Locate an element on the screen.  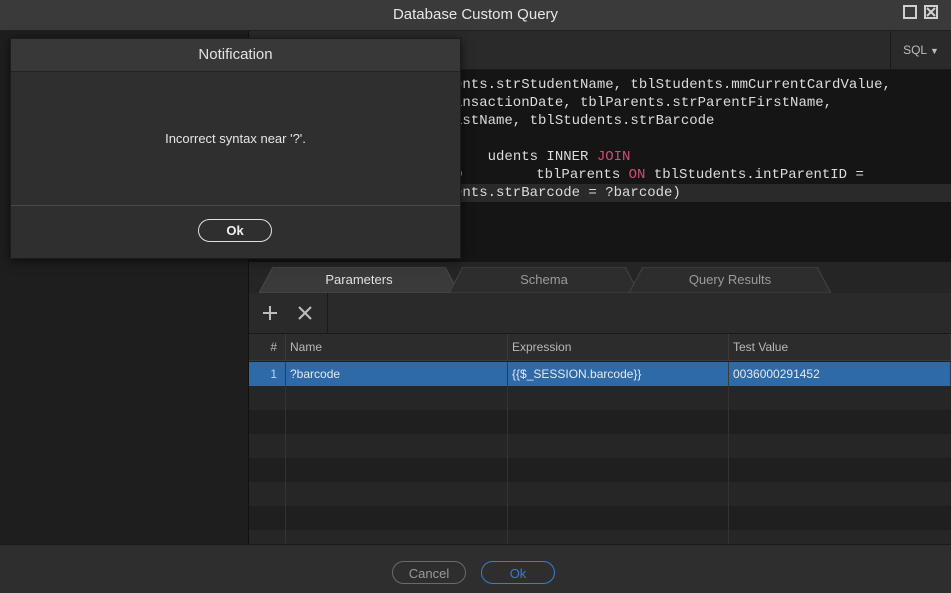
maximize-icon is located at coordinates (910, 12).